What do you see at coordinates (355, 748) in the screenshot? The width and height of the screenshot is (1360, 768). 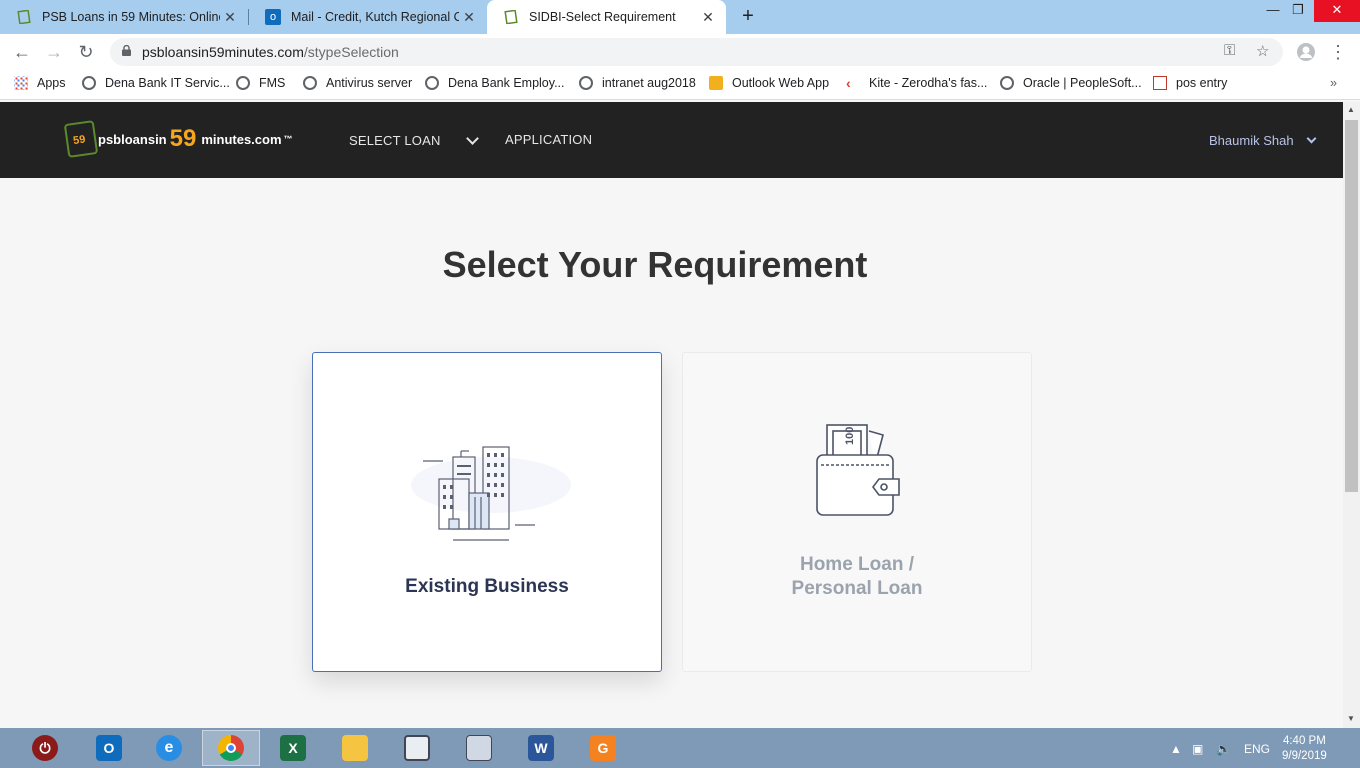 I see `explorer-icon` at bounding box center [355, 748].